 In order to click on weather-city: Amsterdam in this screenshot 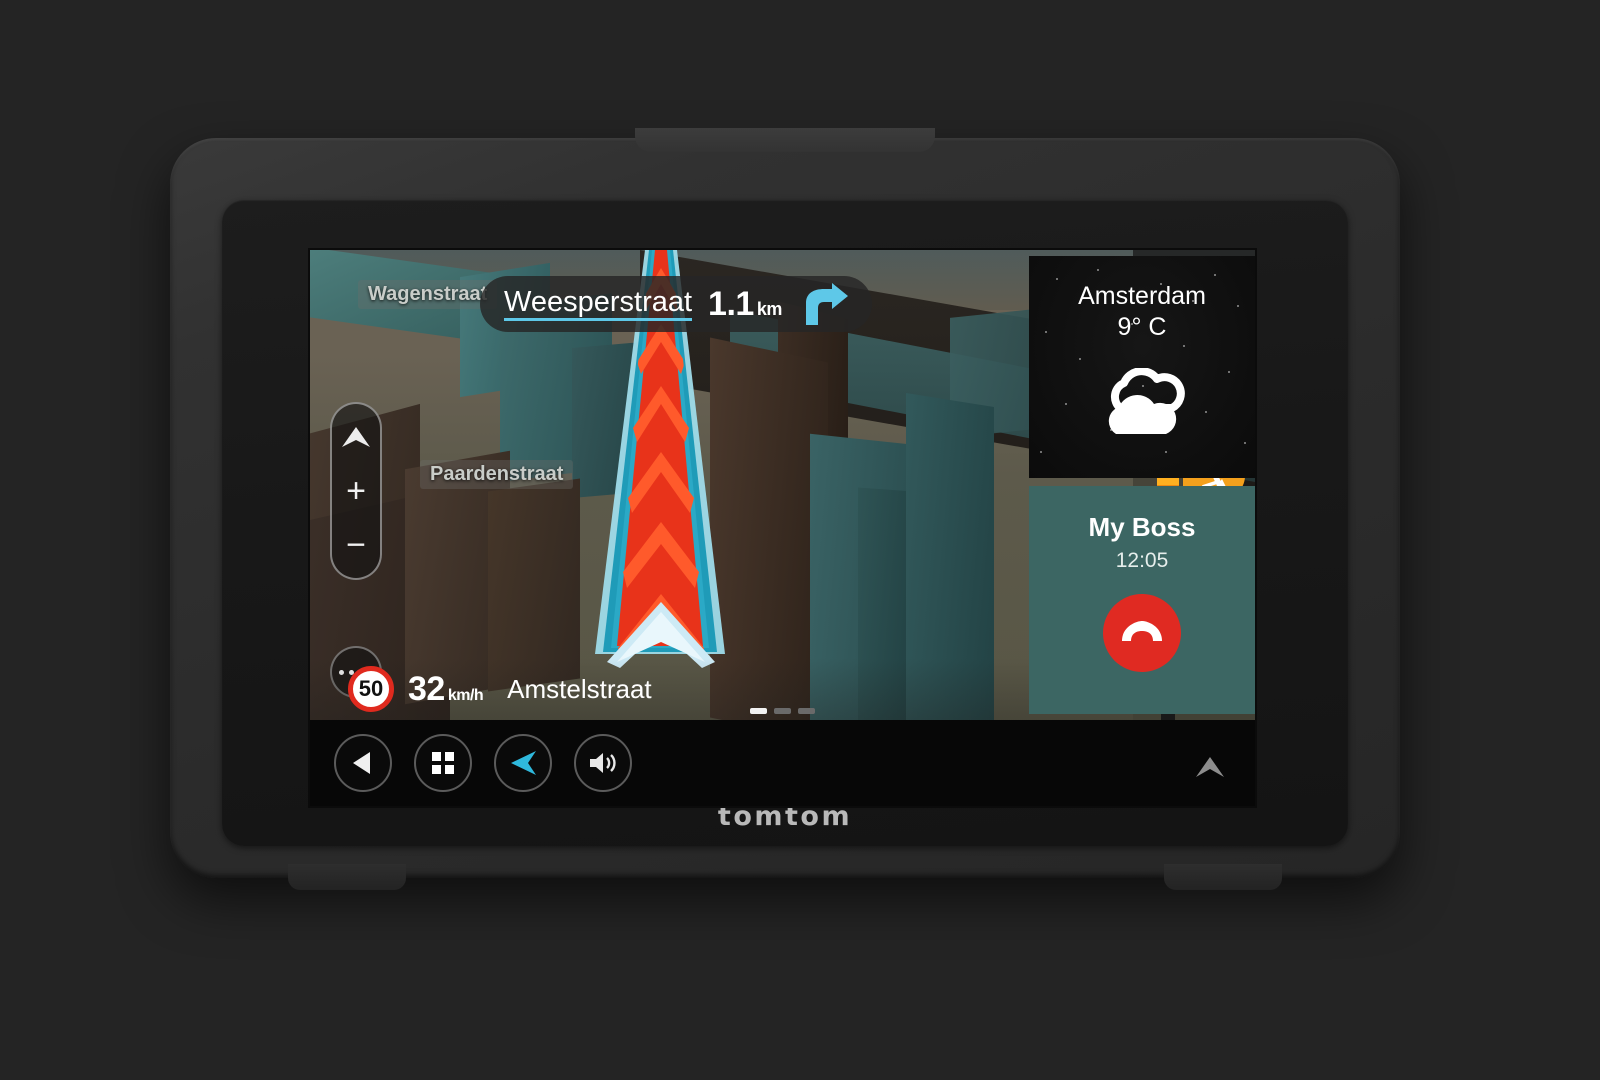, I will do `click(1142, 296)`.